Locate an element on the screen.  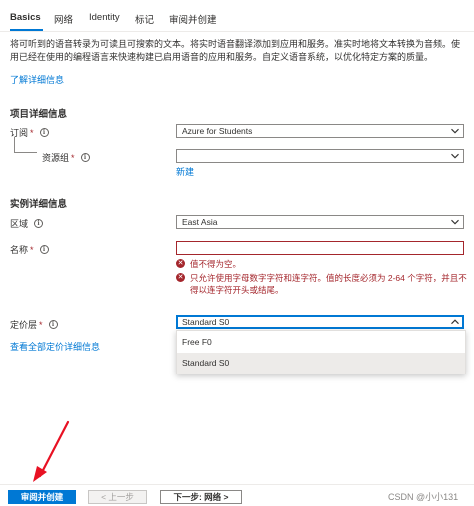
annotation-arrow-icon is located at coordinates (51, 451).